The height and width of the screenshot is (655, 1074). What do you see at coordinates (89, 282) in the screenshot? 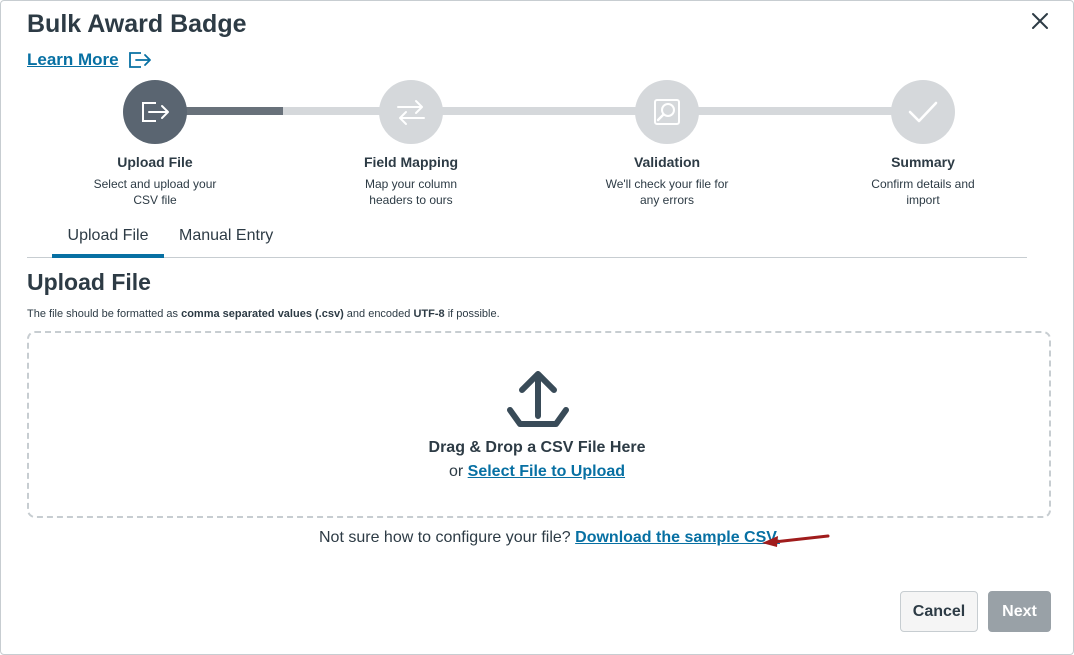
I see `section-heading: Upload File` at bounding box center [89, 282].